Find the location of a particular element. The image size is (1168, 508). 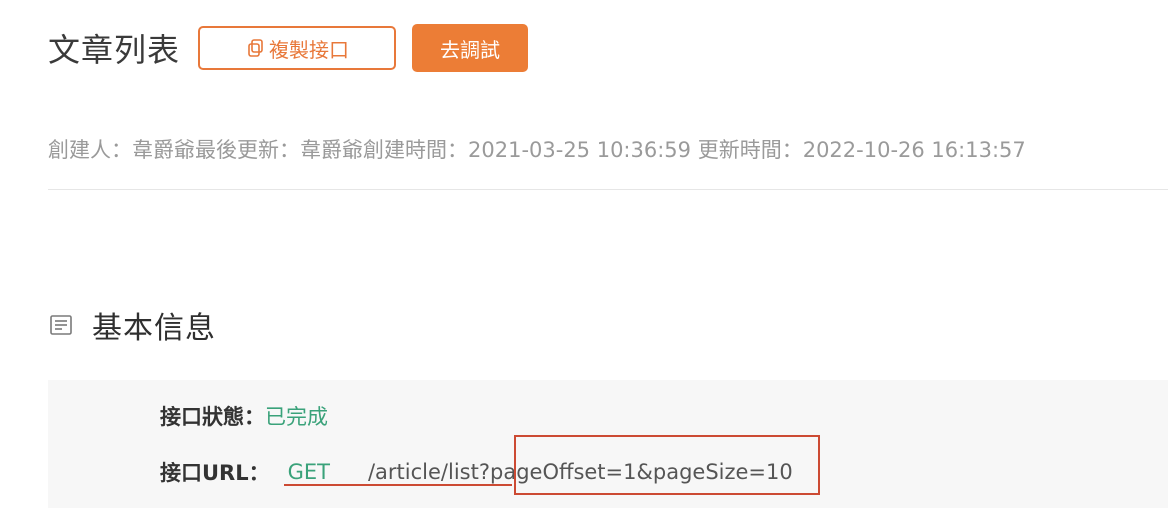

annotation-underline is located at coordinates (398, 485).